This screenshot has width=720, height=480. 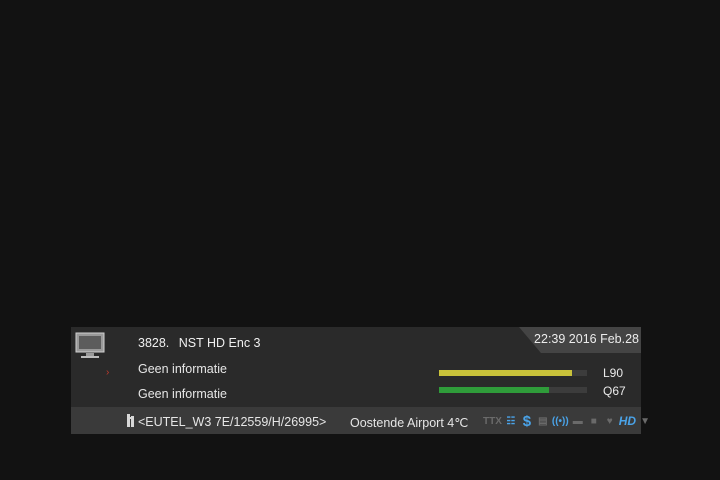 I want to click on lock-icon: ■, so click(x=593, y=421).